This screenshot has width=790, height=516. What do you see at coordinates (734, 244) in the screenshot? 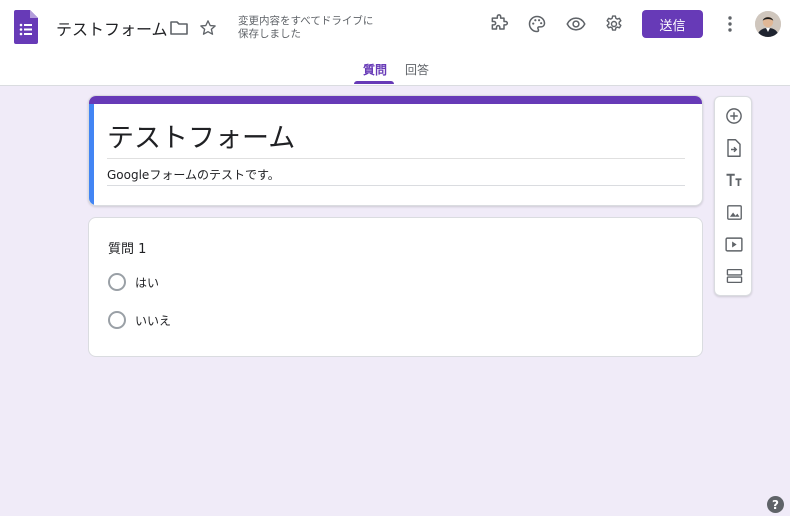
I see `add-video-icon` at bounding box center [734, 244].